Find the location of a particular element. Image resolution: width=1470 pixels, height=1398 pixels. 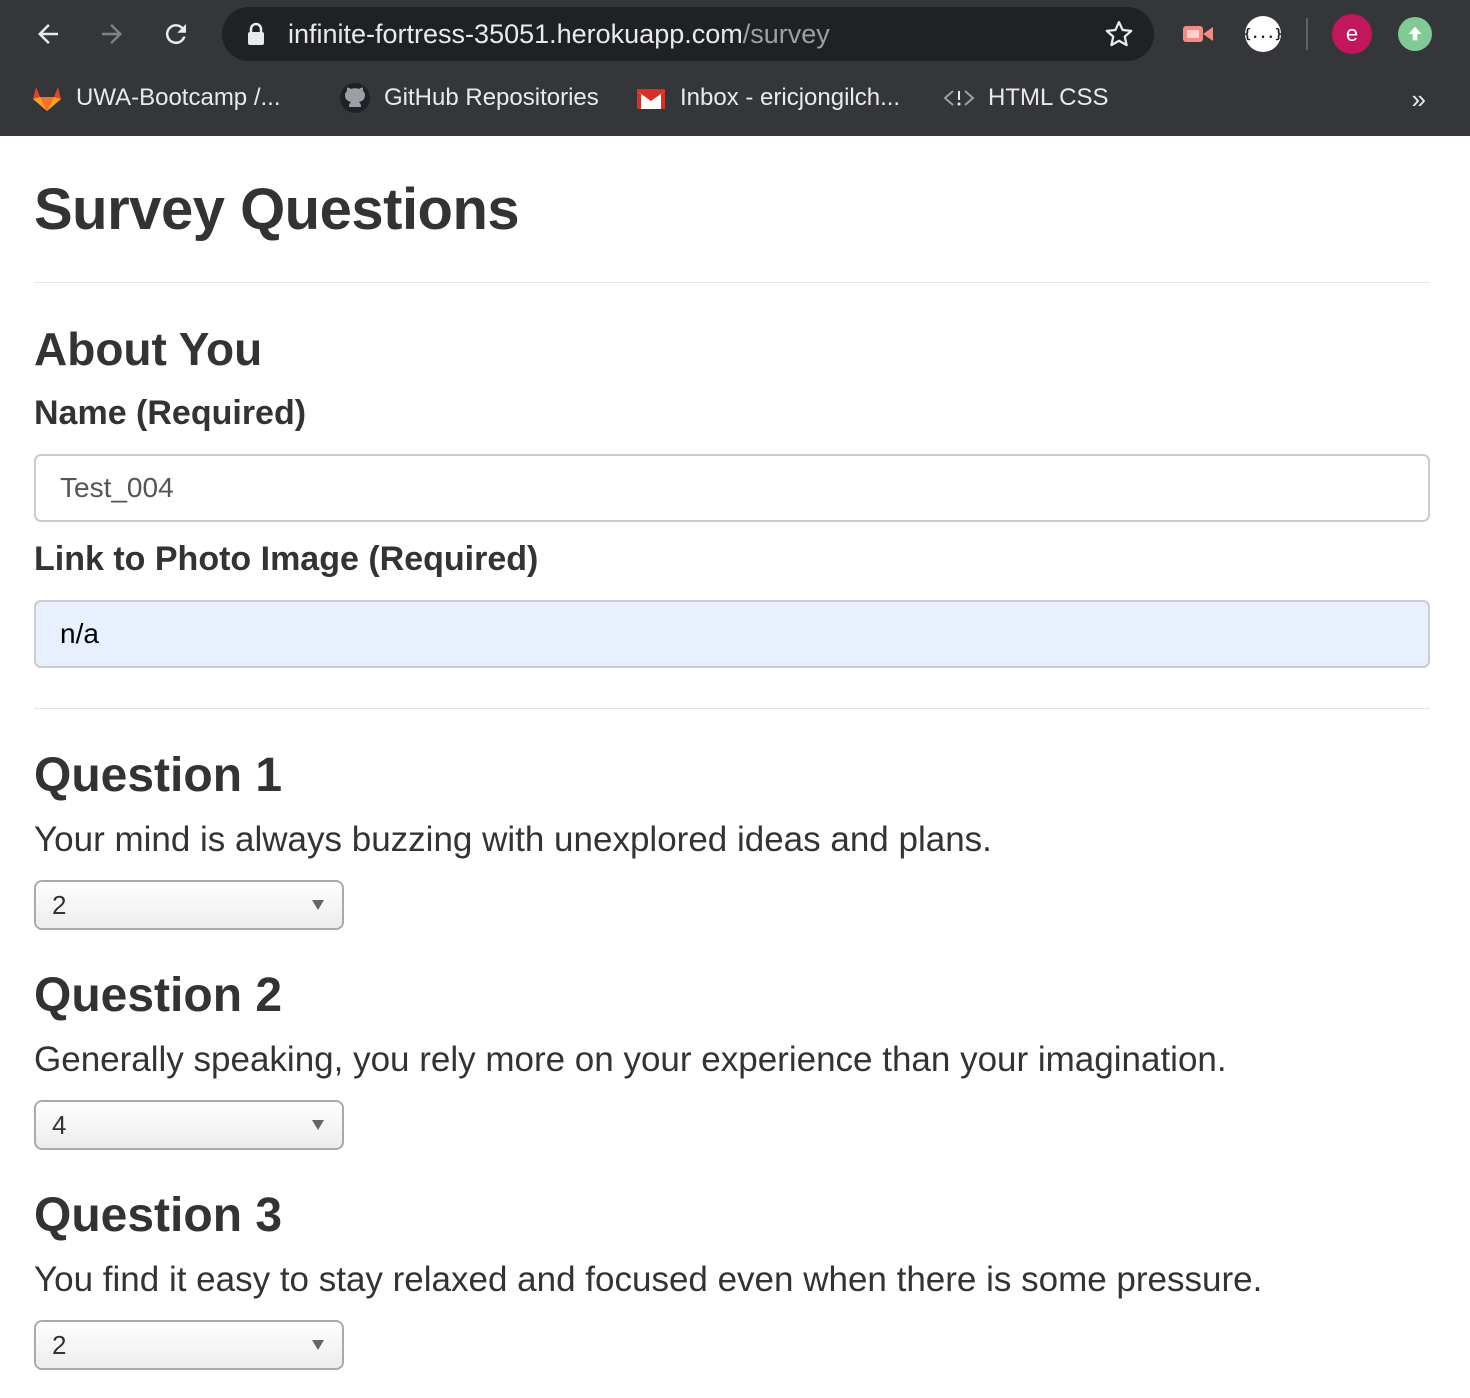

question-1-selected-value: 2 is located at coordinates (59, 904).